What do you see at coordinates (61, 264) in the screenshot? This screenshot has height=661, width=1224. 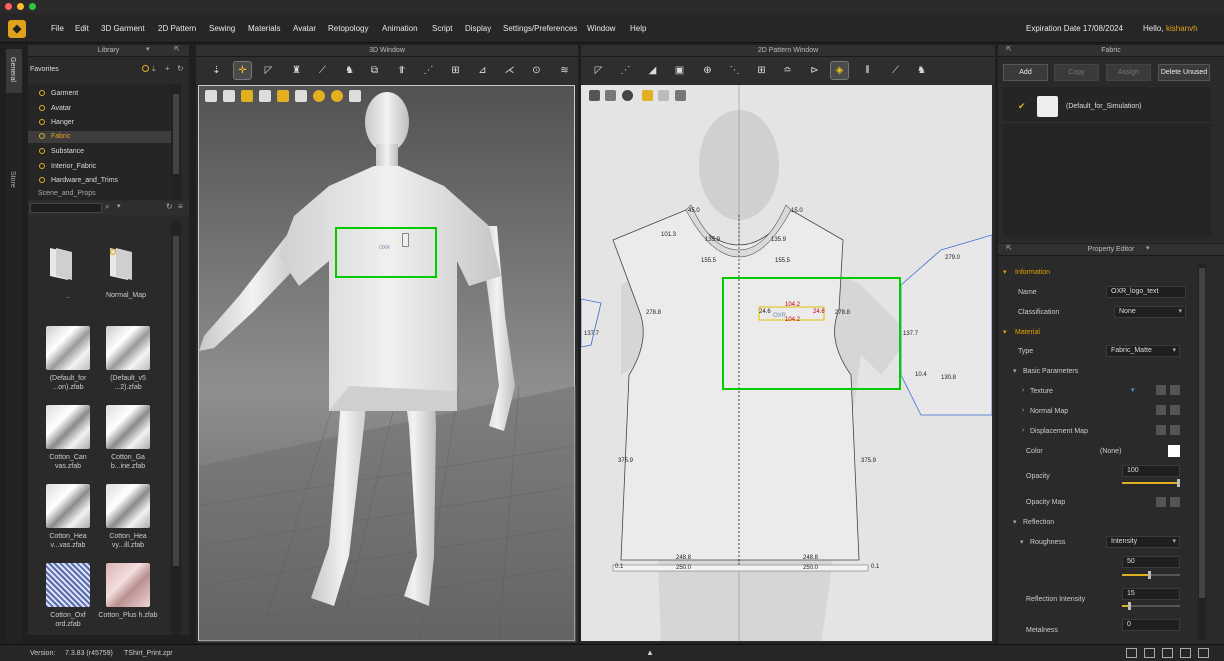 I see `folder-up-icon` at bounding box center [61, 264].